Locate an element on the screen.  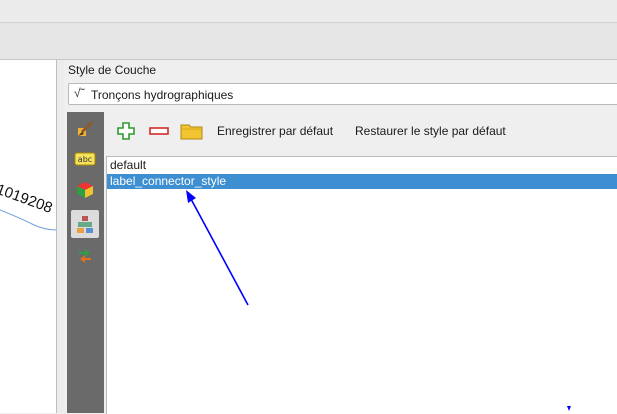
annotation-arrowhead is located at coordinates (191, 196).